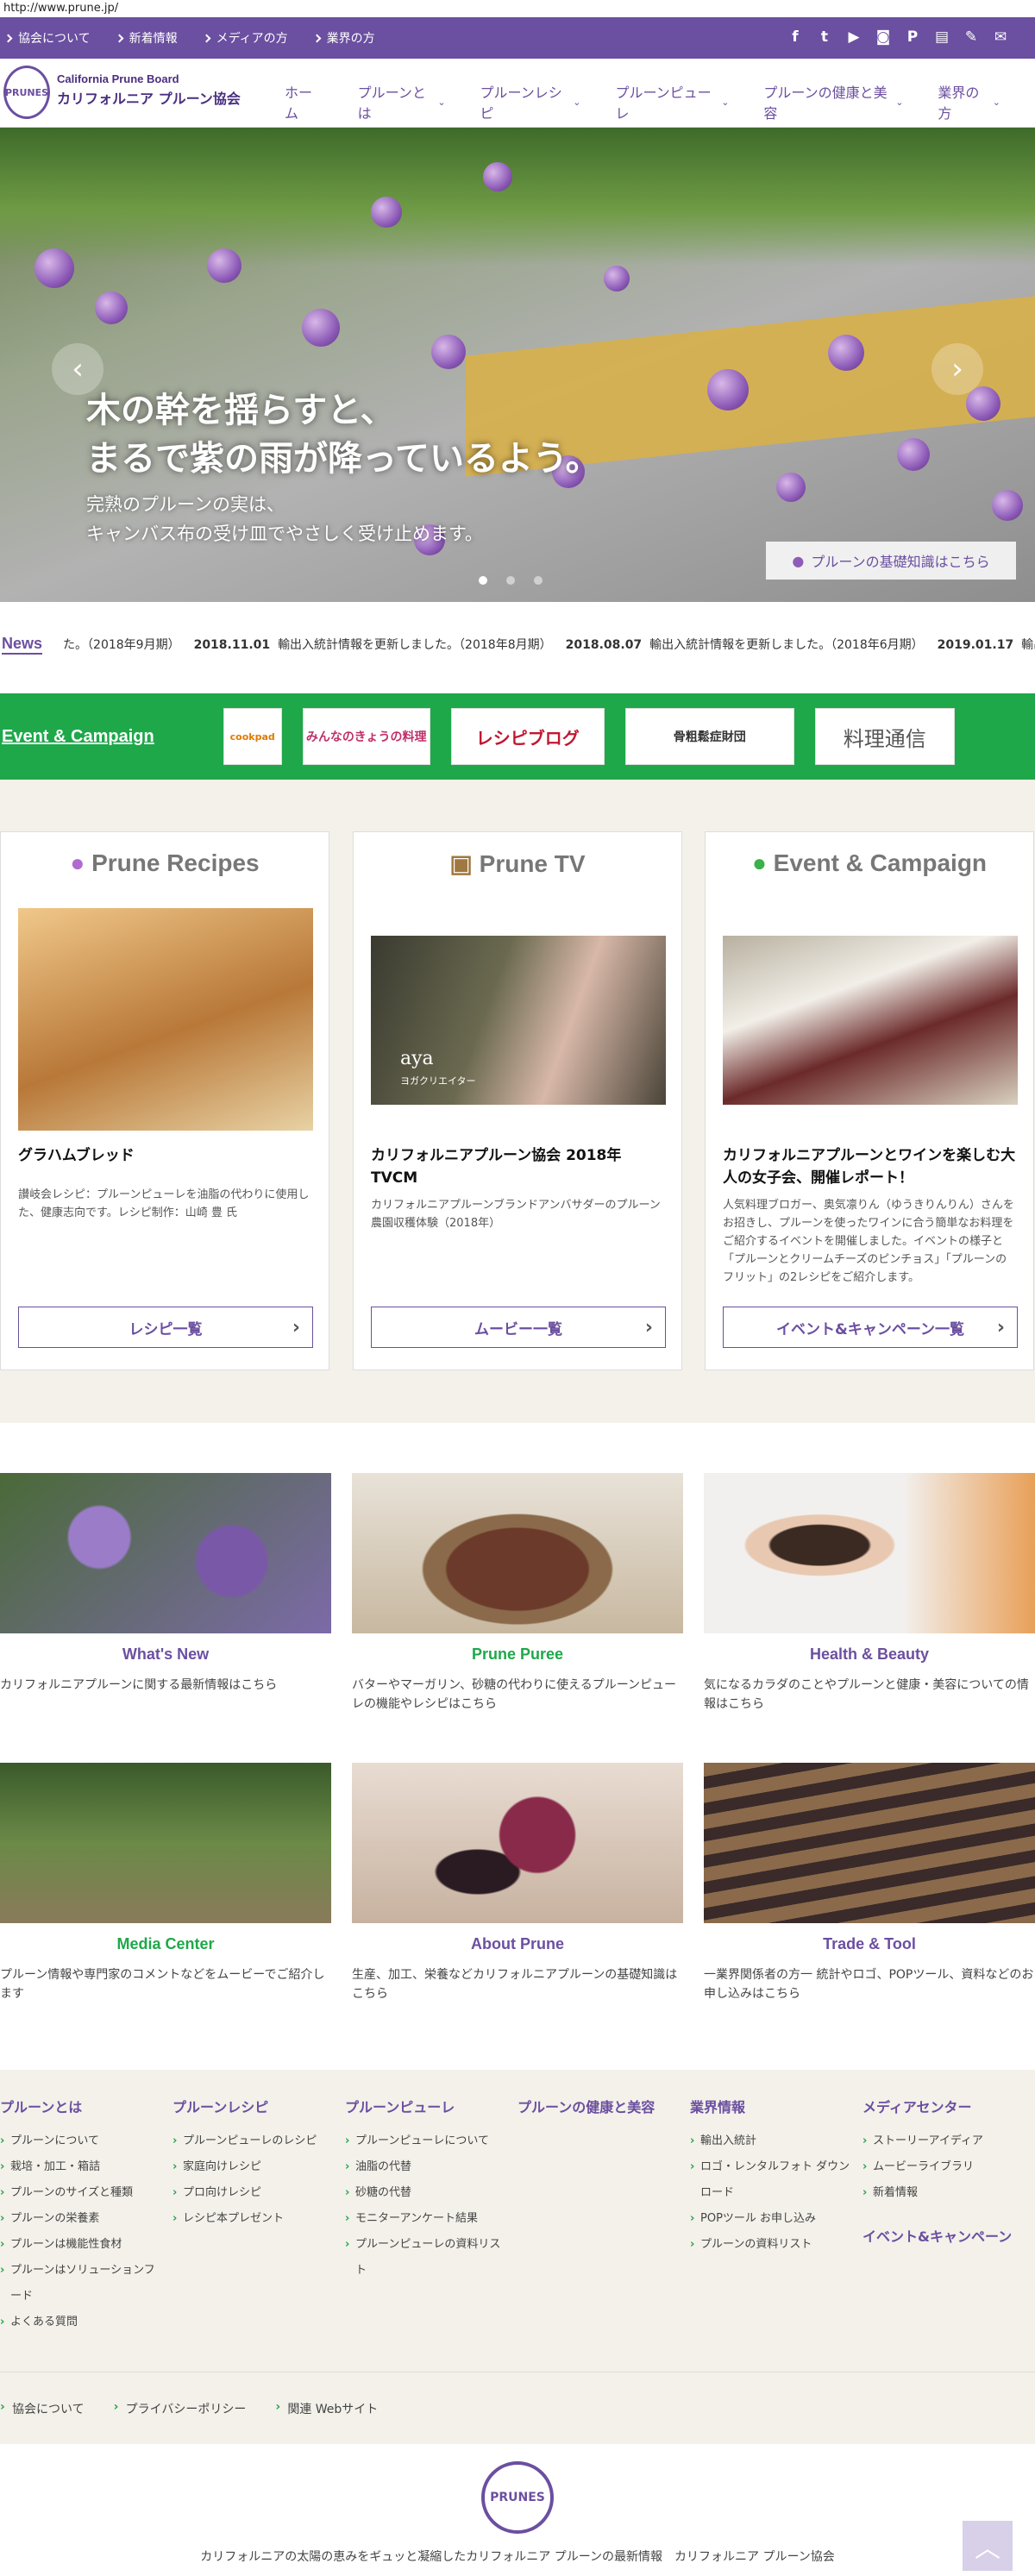 The height and width of the screenshot is (2576, 1035). I want to click on news-date: 2019.01.17, so click(976, 645).